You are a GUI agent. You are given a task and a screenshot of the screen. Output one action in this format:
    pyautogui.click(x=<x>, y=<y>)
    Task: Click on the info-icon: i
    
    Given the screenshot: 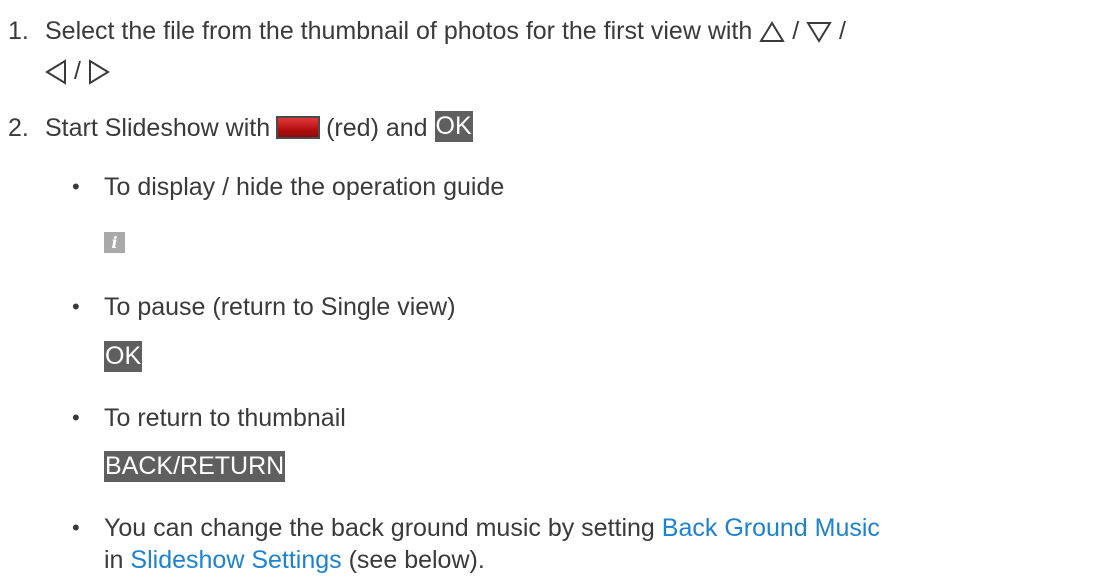 What is the action you would take?
    pyautogui.click(x=114, y=242)
    